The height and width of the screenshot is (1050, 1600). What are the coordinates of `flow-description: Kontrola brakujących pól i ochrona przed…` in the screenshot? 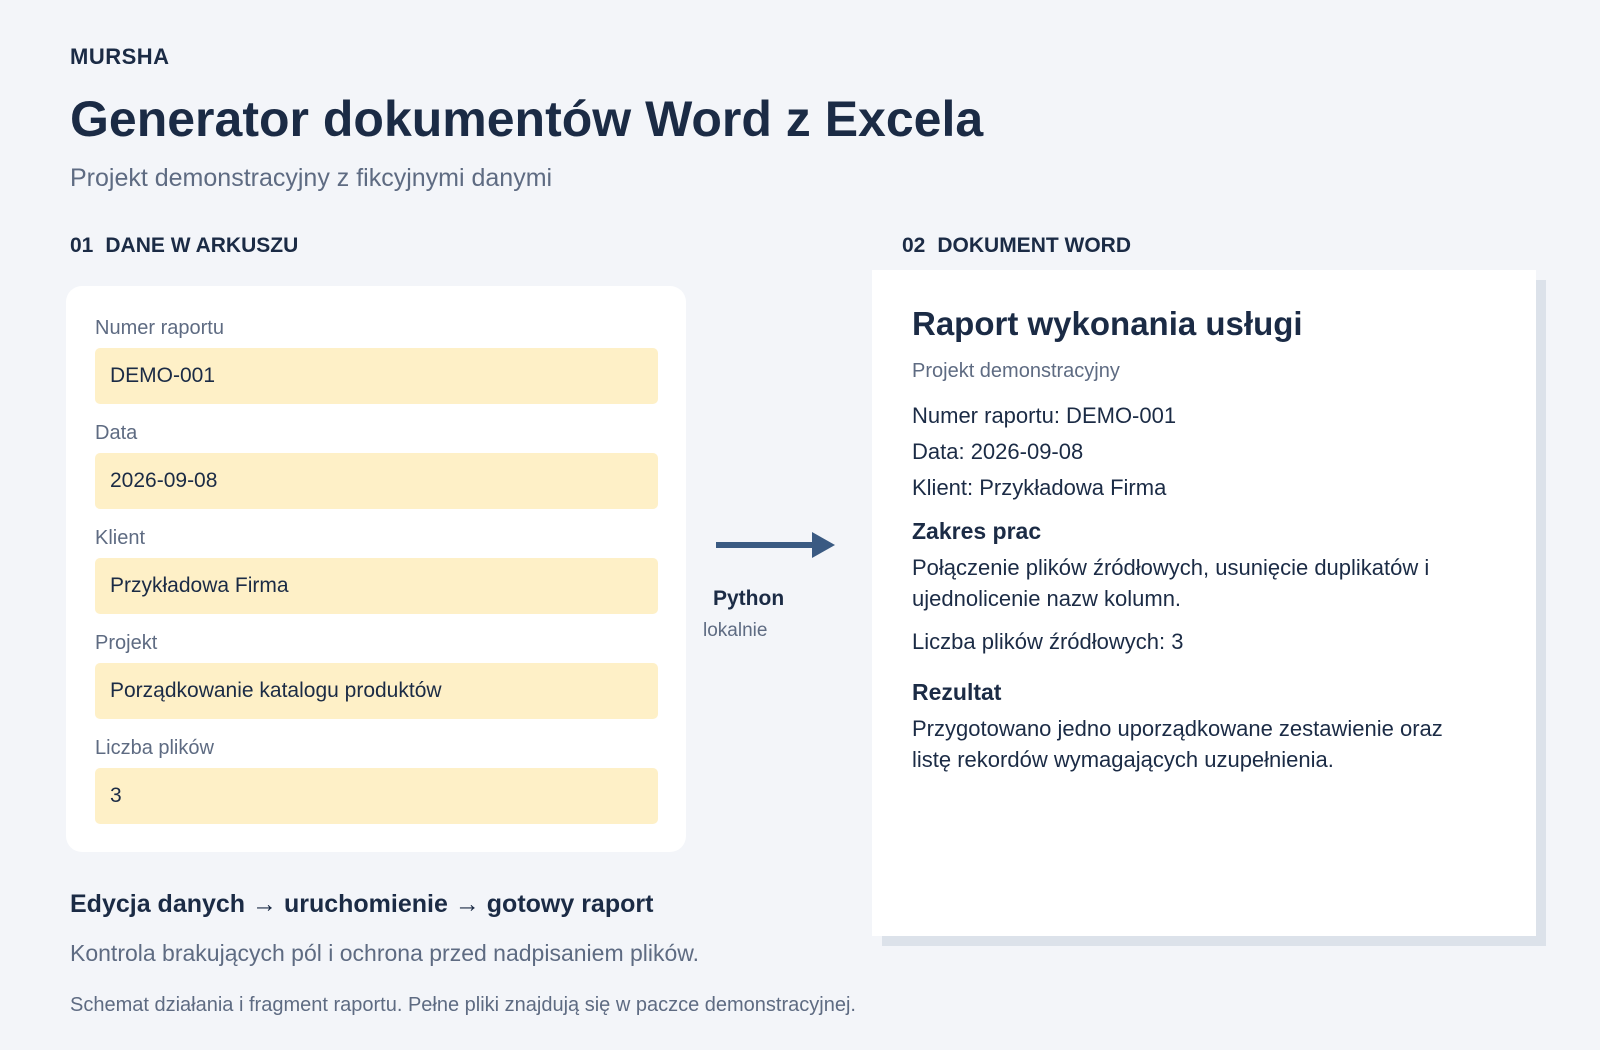 It's located at (385, 953).